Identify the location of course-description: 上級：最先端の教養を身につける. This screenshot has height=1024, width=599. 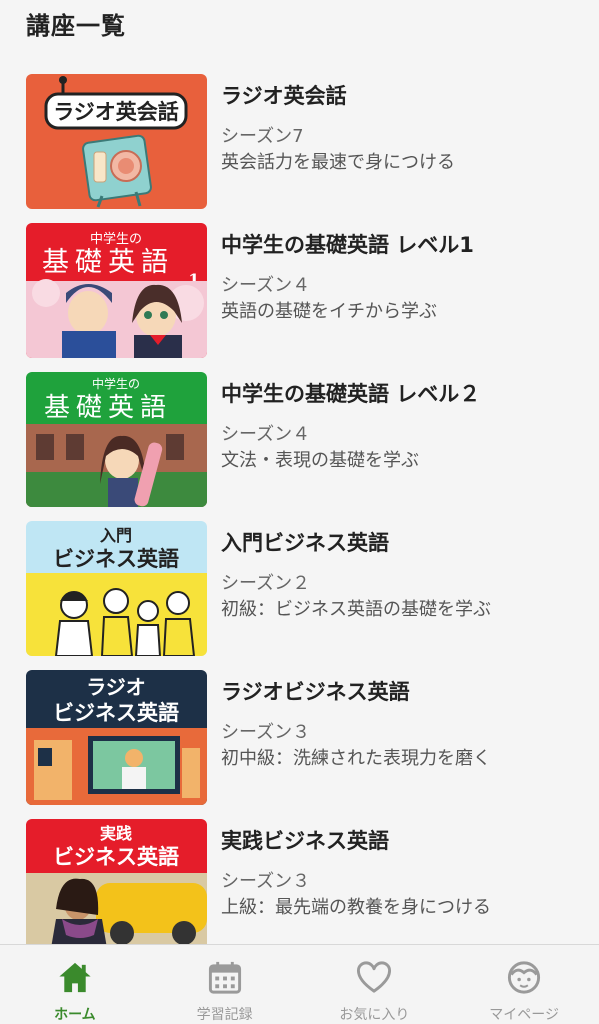
(356, 907).